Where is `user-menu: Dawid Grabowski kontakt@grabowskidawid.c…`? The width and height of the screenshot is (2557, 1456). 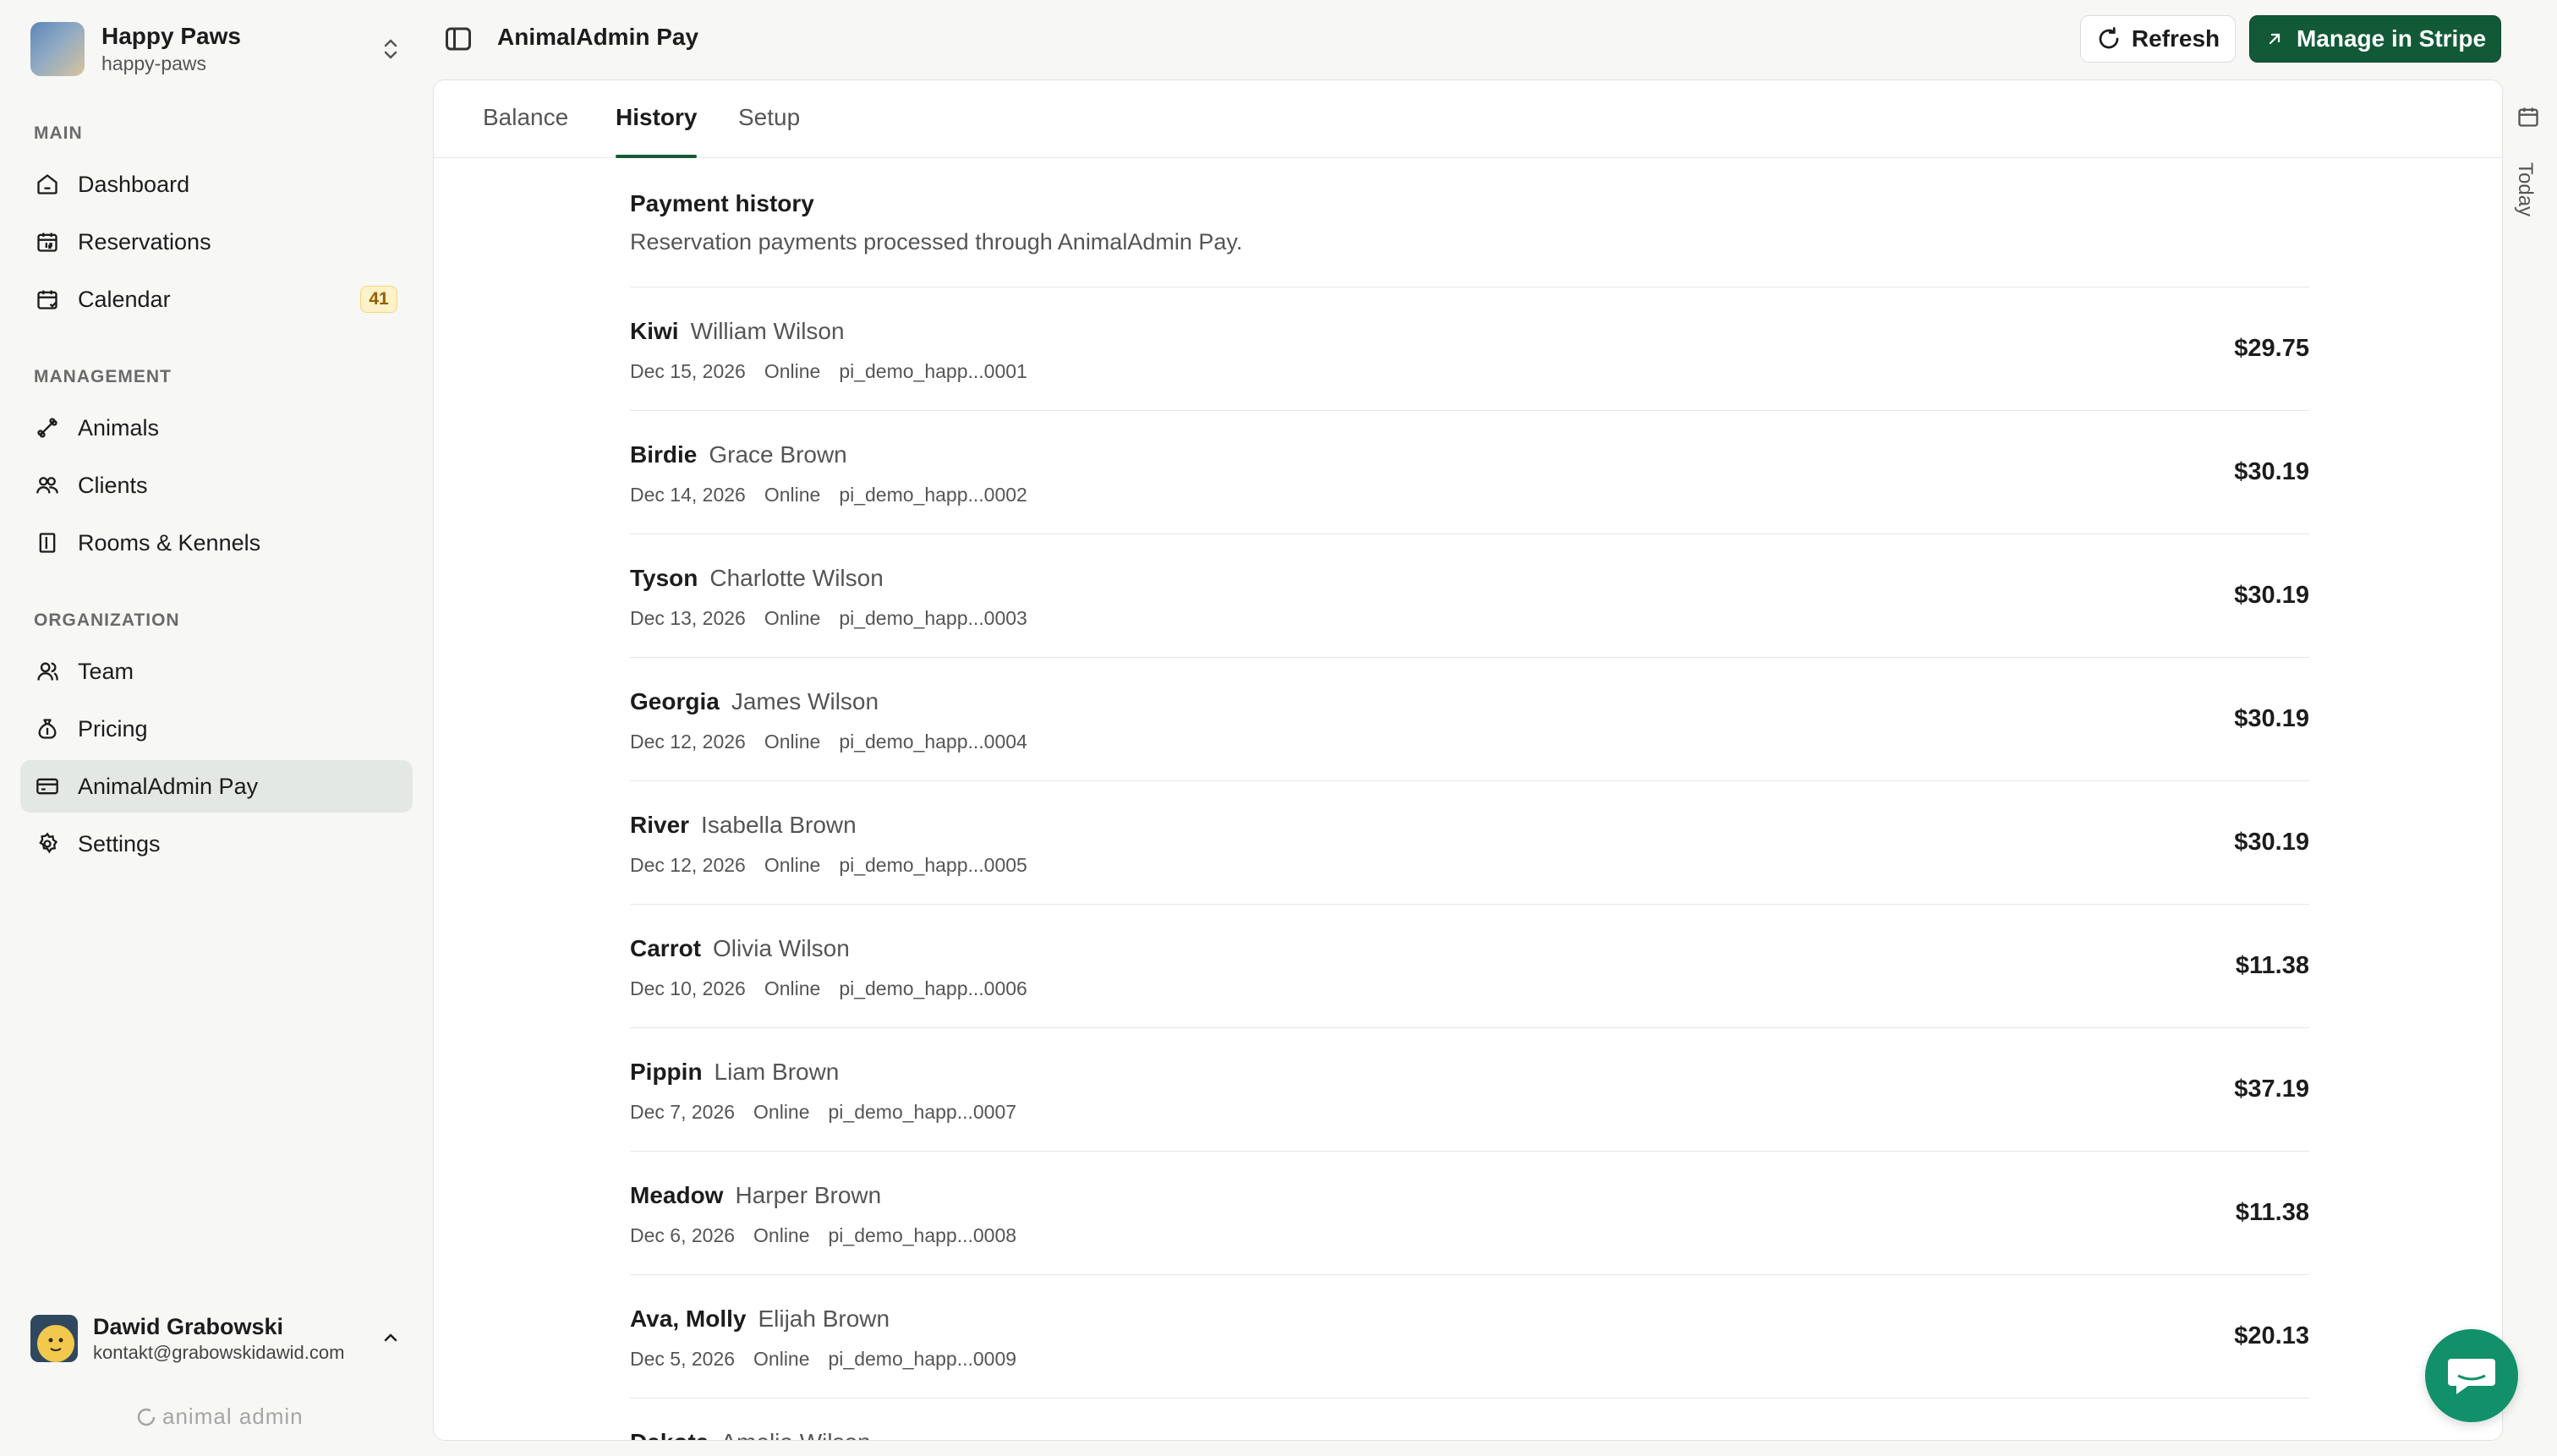 user-menu: Dawid Grabowski kontakt@grabowskidawid.c… is located at coordinates (216, 1338).